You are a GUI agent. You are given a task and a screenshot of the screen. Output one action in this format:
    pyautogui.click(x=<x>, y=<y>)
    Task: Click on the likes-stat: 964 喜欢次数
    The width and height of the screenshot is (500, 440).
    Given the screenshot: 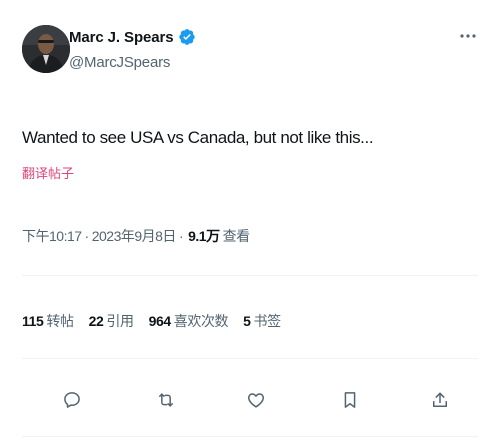 What is the action you would take?
    pyautogui.click(x=189, y=321)
    